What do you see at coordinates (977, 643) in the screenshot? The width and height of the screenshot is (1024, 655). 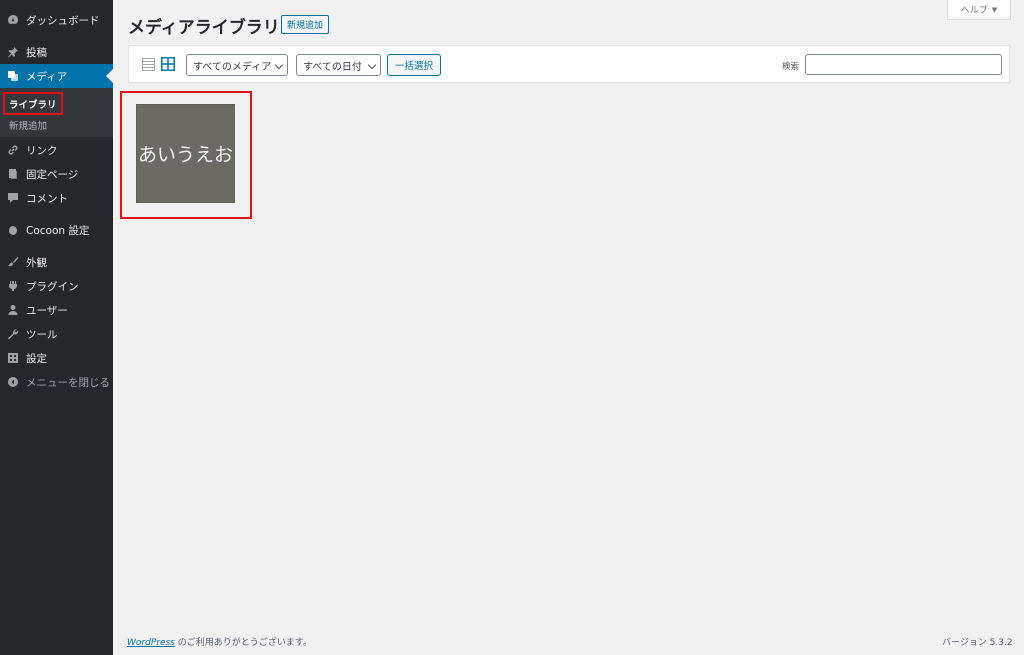 I see `footer-version: バージョン 5.3.2` at bounding box center [977, 643].